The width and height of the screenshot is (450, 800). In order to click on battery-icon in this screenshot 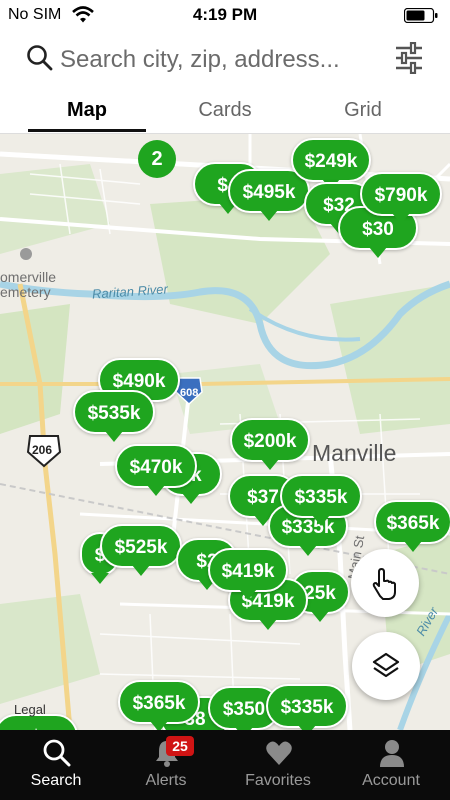, I will do `click(421, 15)`.